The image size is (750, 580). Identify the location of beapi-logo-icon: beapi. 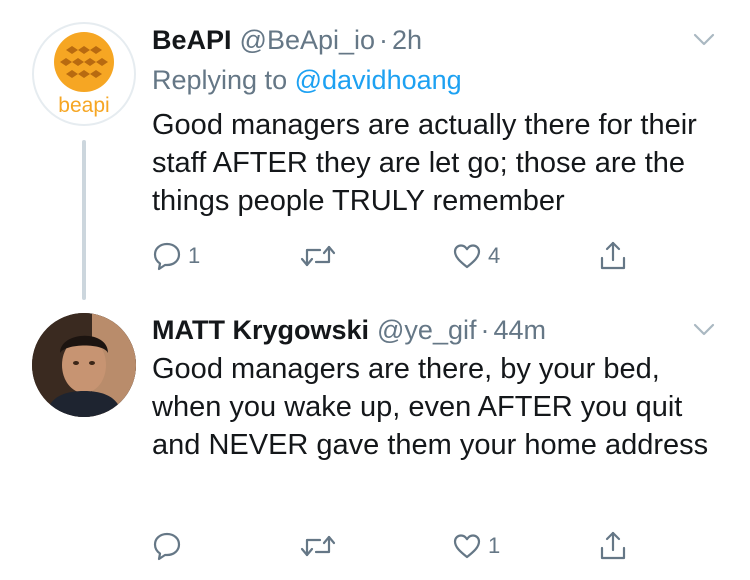
(84, 74).